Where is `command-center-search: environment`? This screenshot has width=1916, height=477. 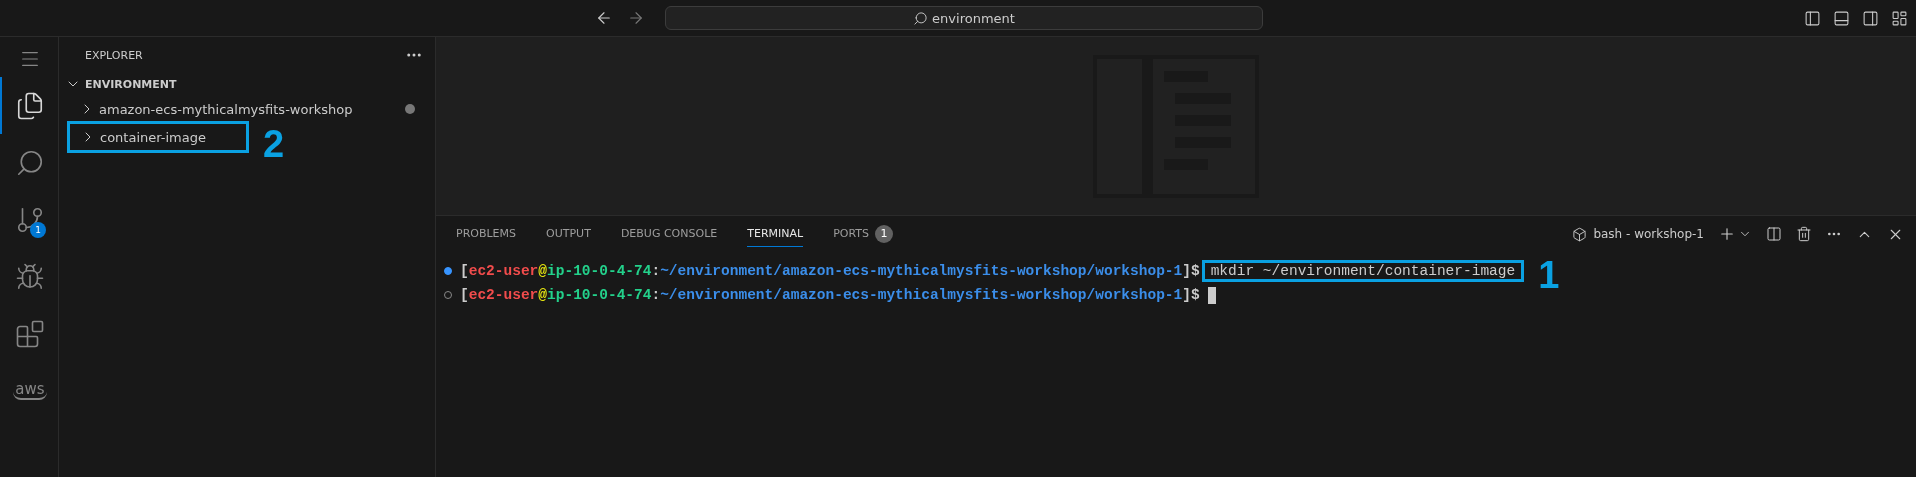
command-center-search: environment is located at coordinates (964, 18).